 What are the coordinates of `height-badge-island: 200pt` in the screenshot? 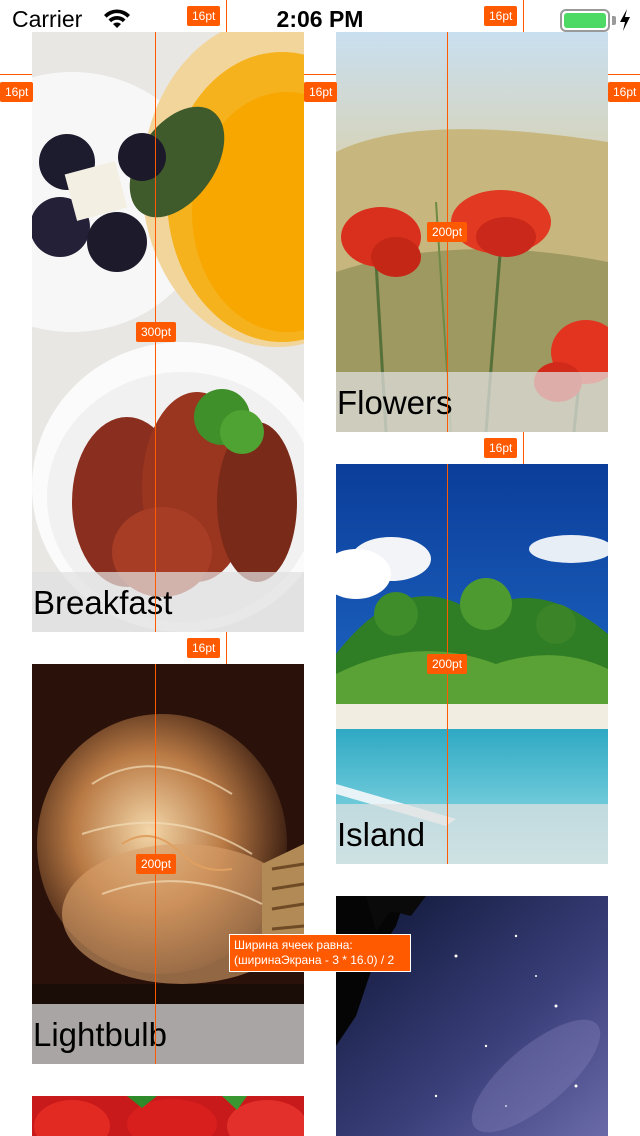 It's located at (447, 664).